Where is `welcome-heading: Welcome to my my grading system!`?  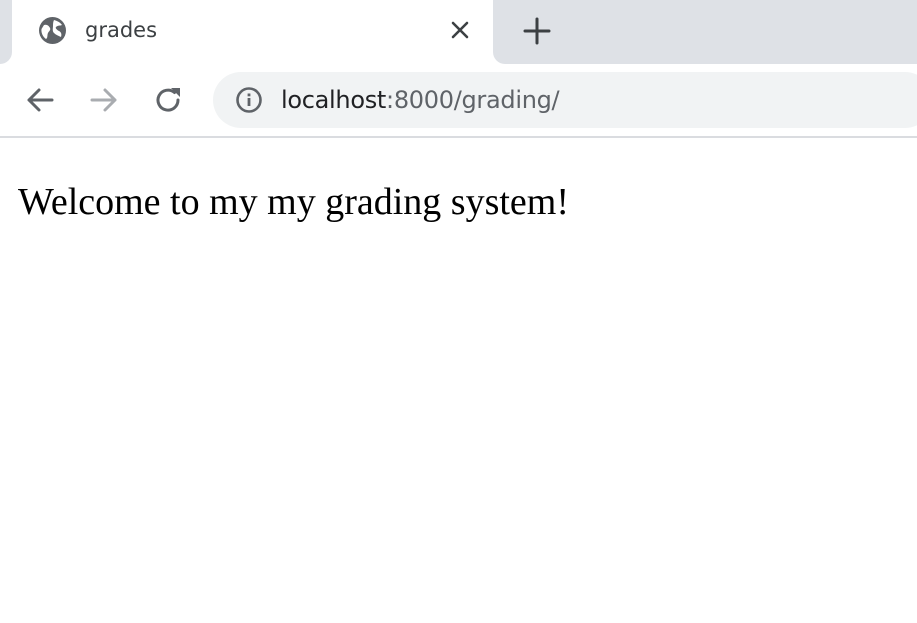 welcome-heading: Welcome to my my grading system! is located at coordinates (293, 202).